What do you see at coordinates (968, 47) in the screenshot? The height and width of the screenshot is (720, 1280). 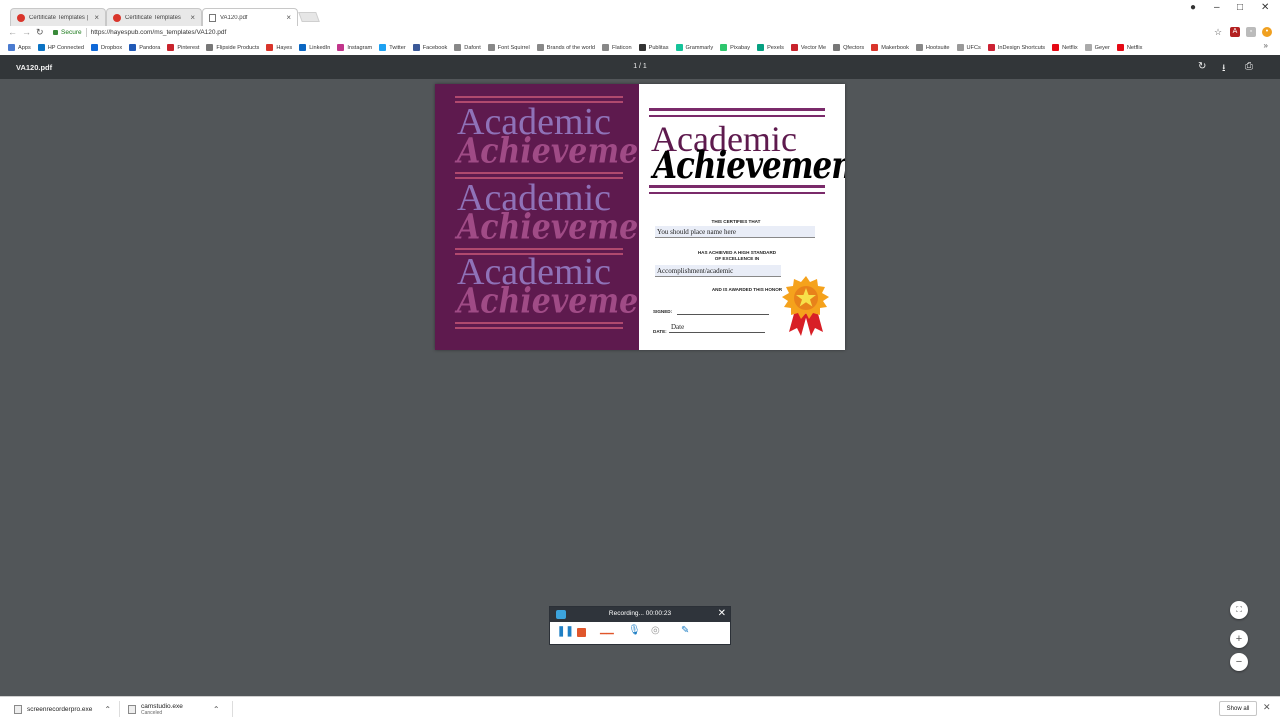 I see `bookmark-item: UFCs` at bounding box center [968, 47].